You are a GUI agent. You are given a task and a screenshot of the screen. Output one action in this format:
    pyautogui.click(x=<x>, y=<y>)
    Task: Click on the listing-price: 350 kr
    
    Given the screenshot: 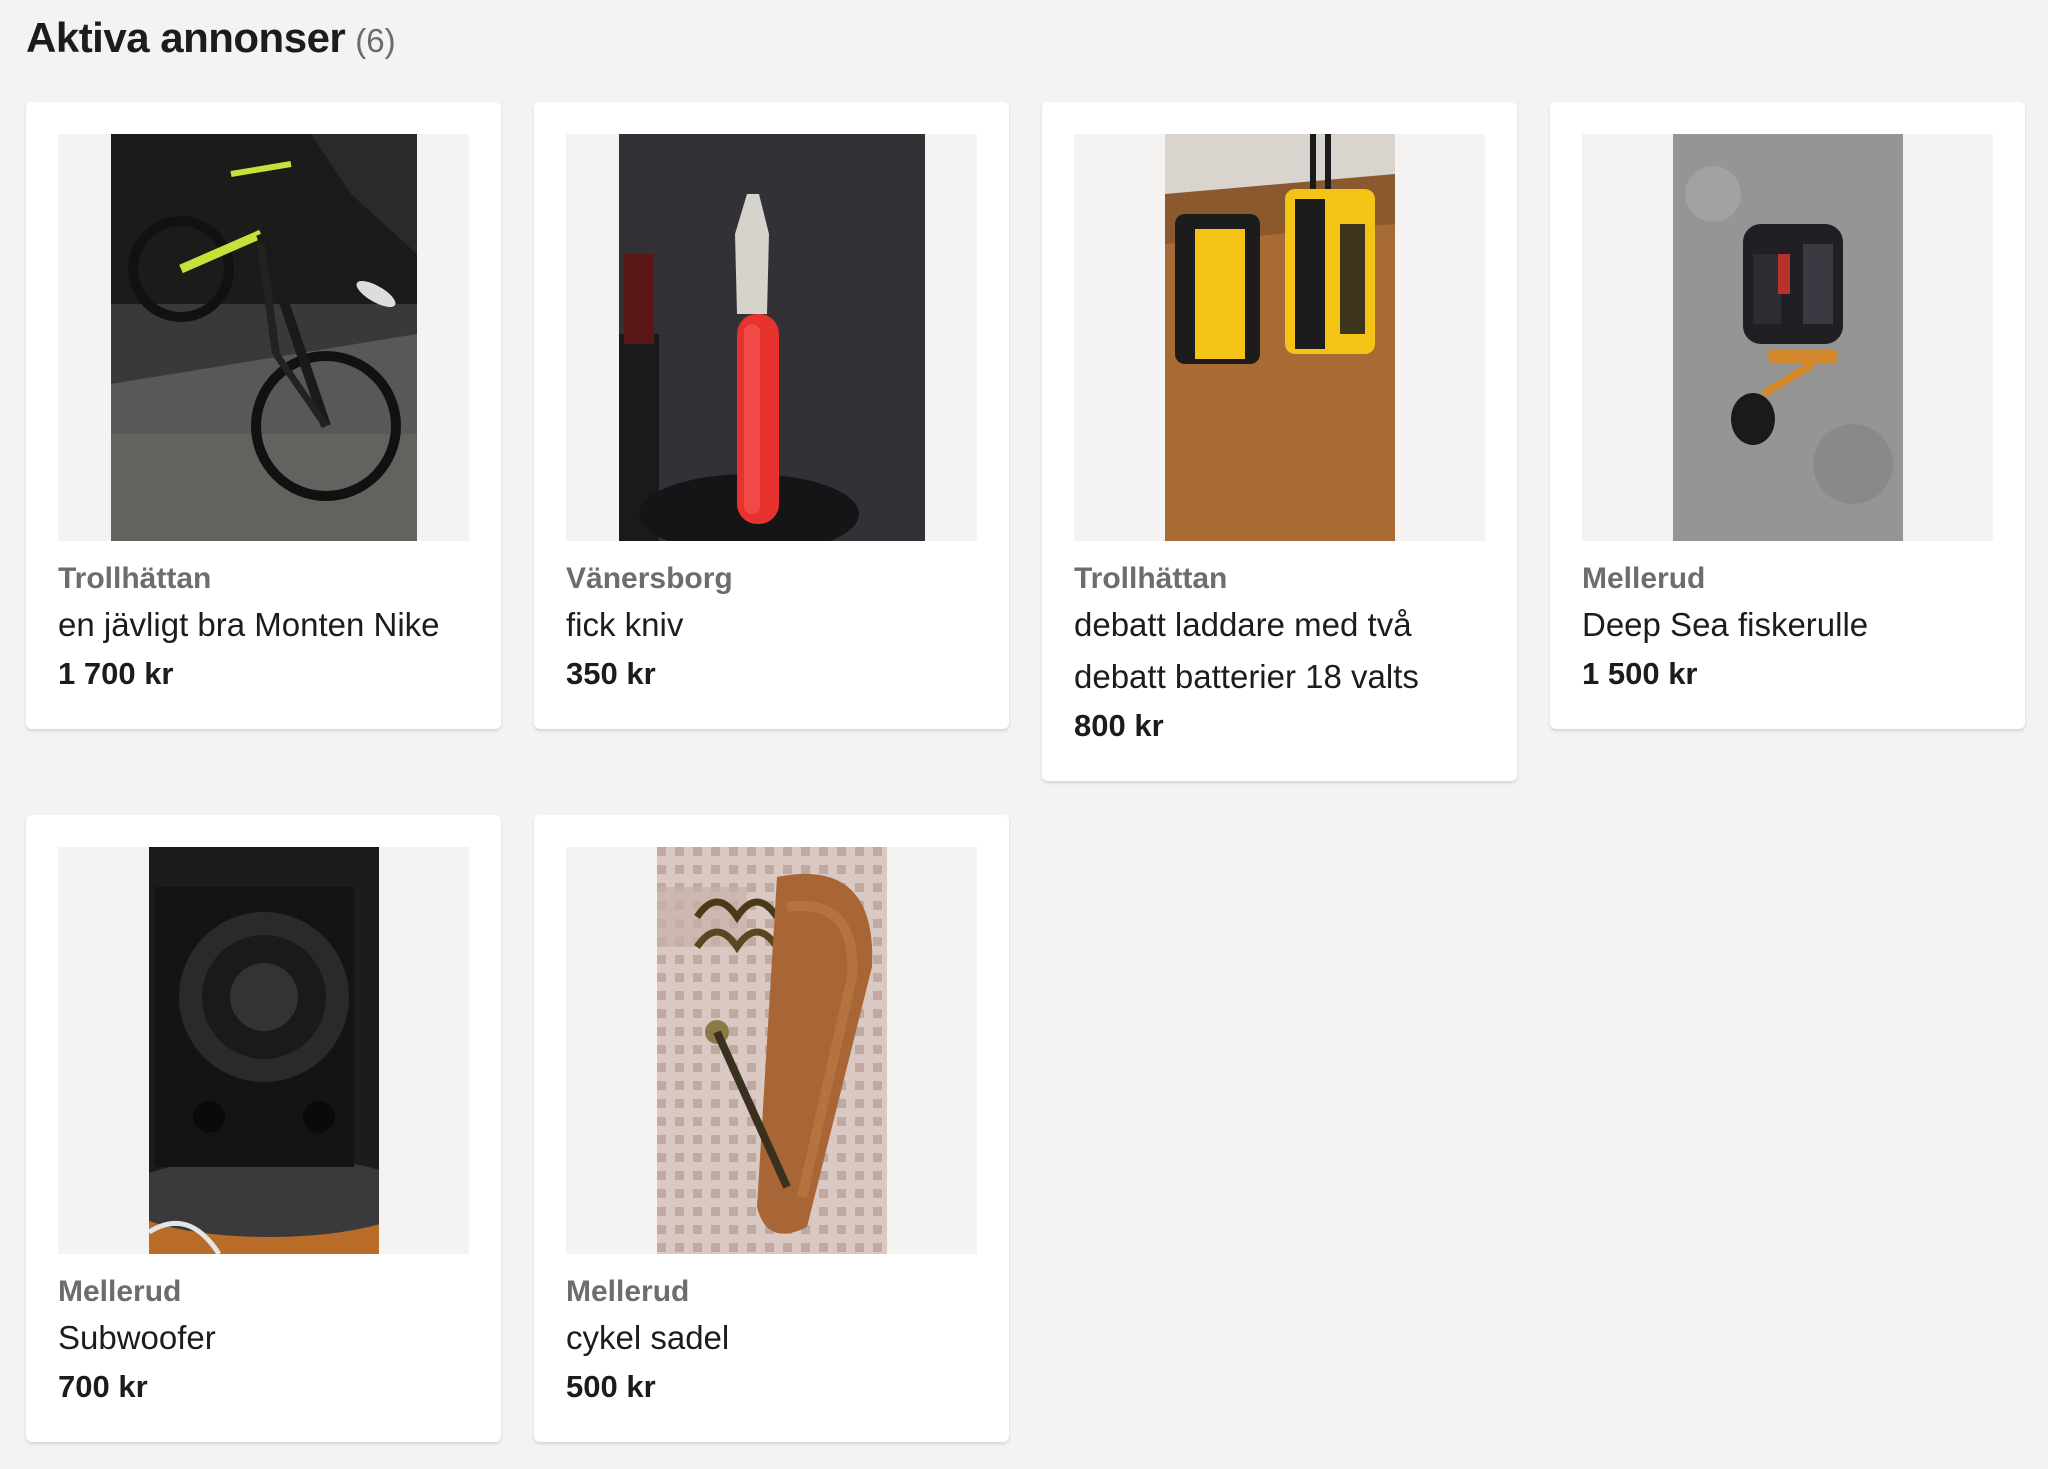 What is the action you would take?
    pyautogui.click(x=611, y=673)
    